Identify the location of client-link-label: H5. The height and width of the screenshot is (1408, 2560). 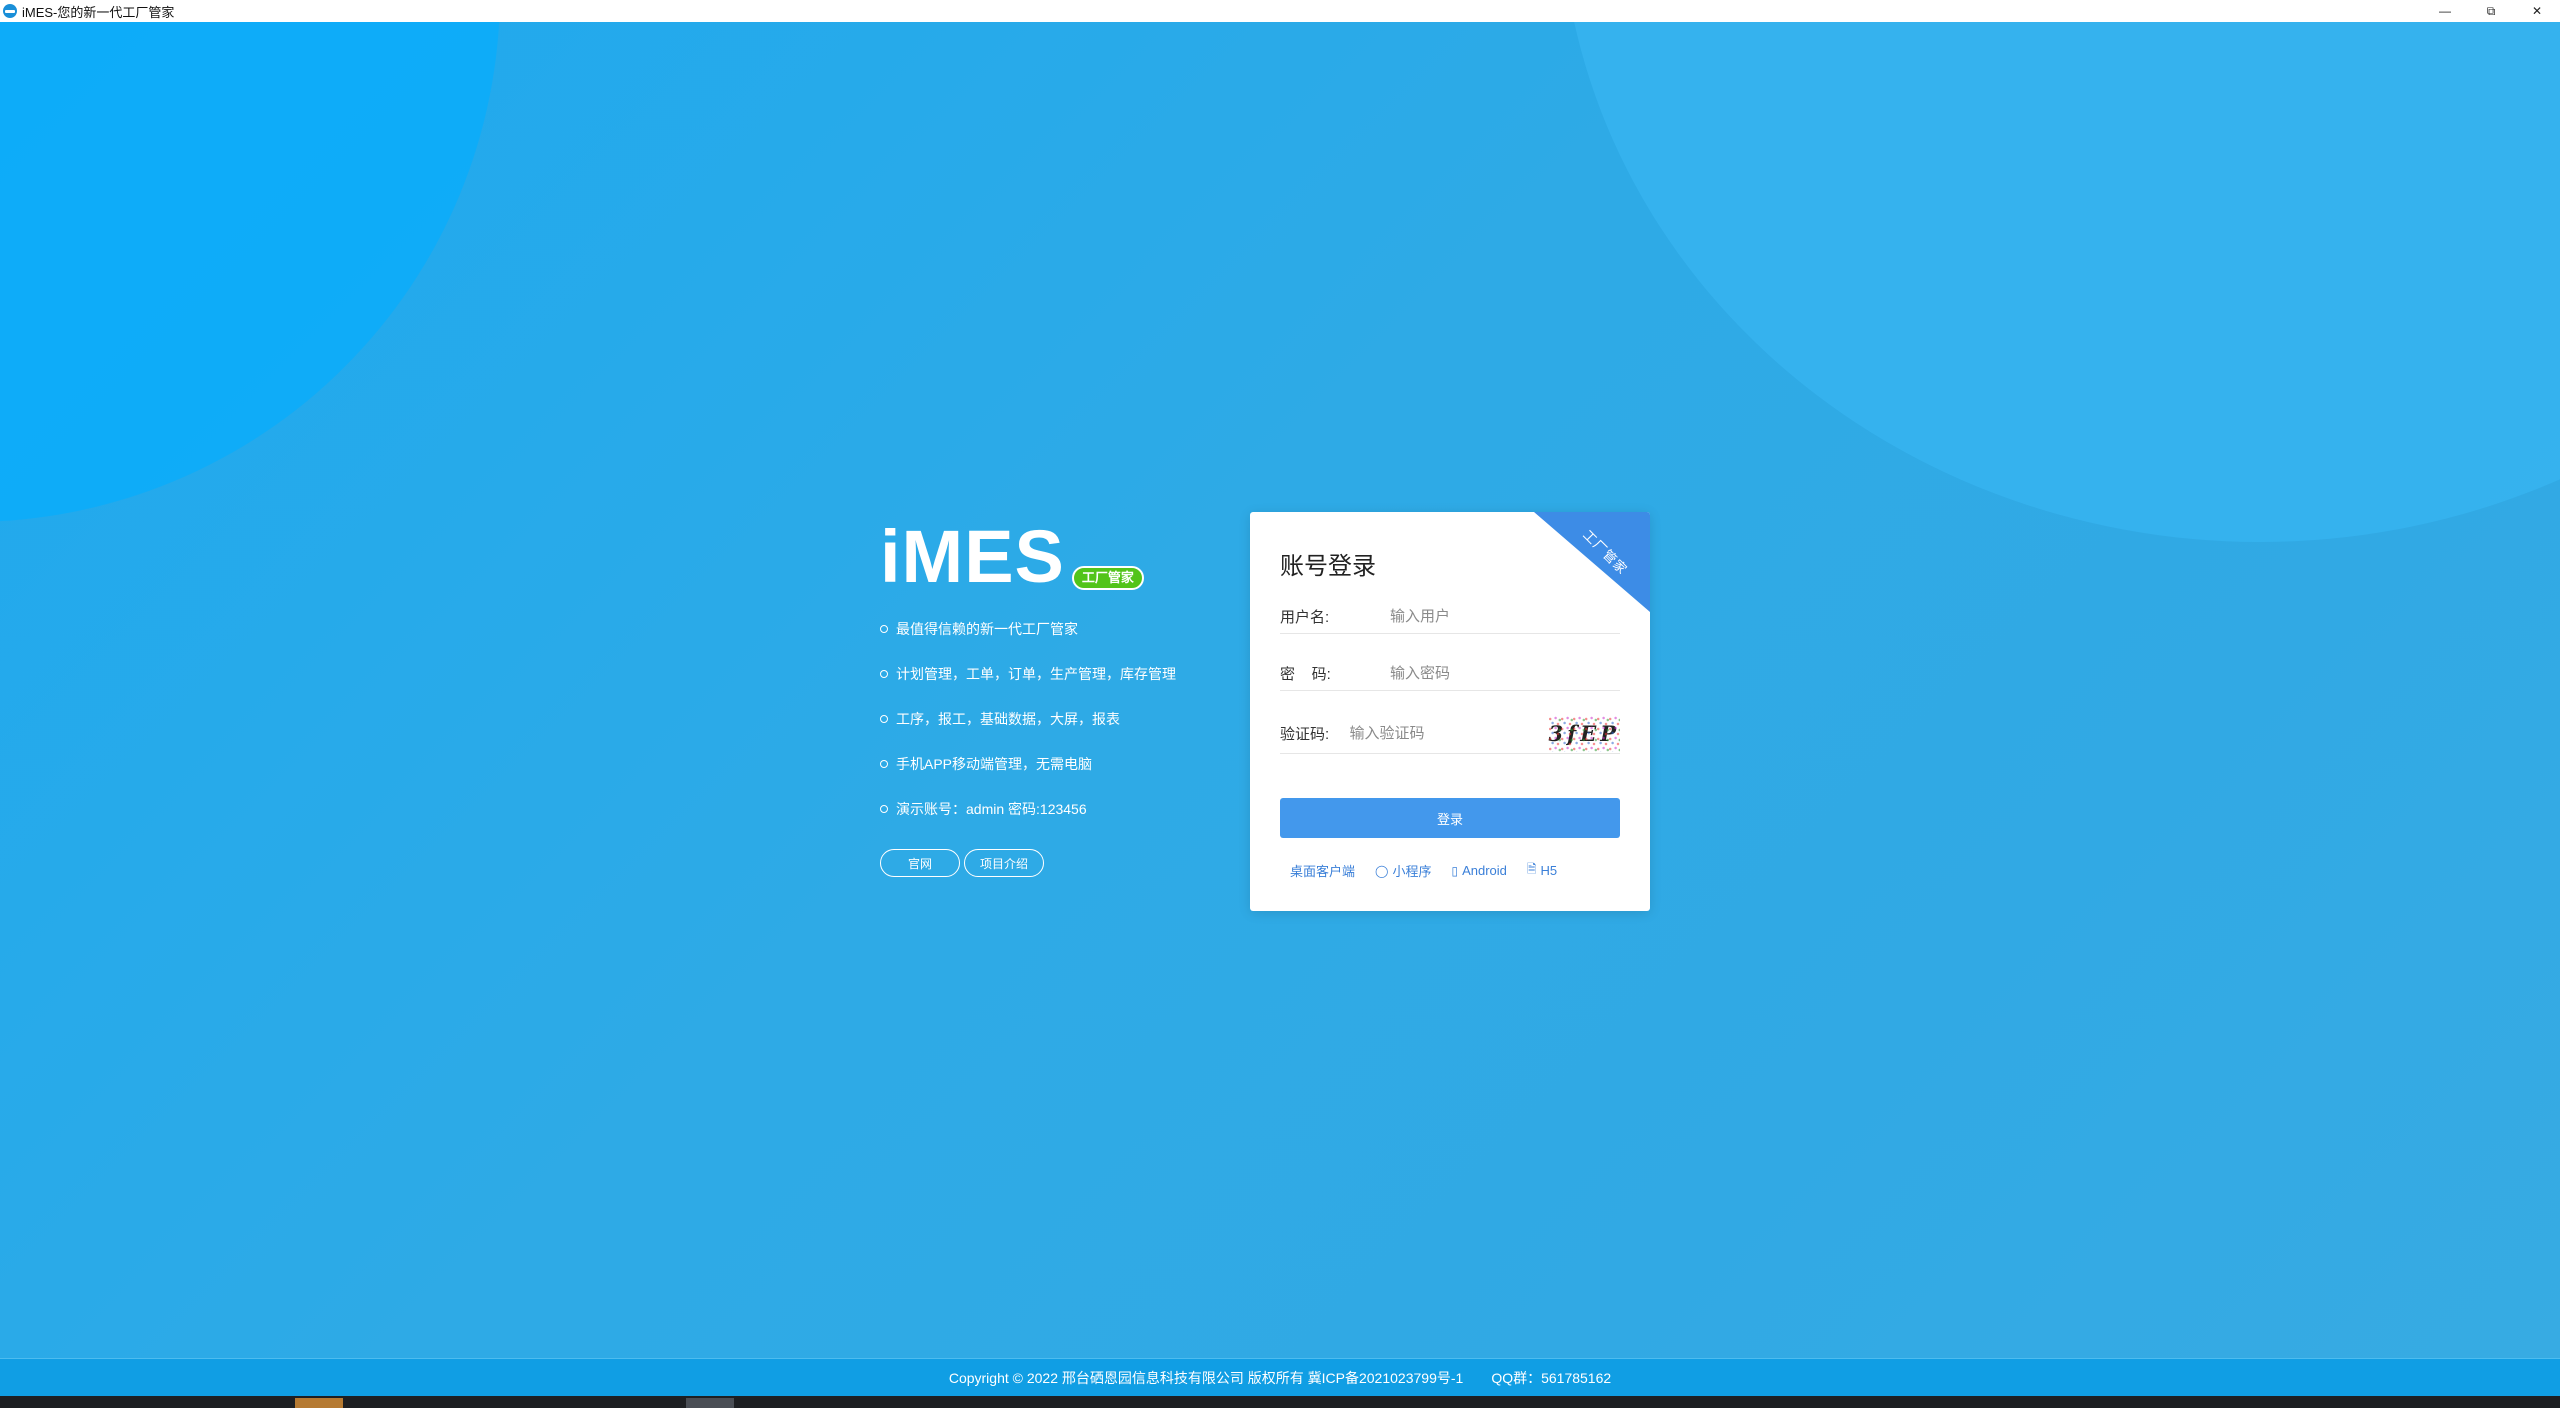
(1549, 870).